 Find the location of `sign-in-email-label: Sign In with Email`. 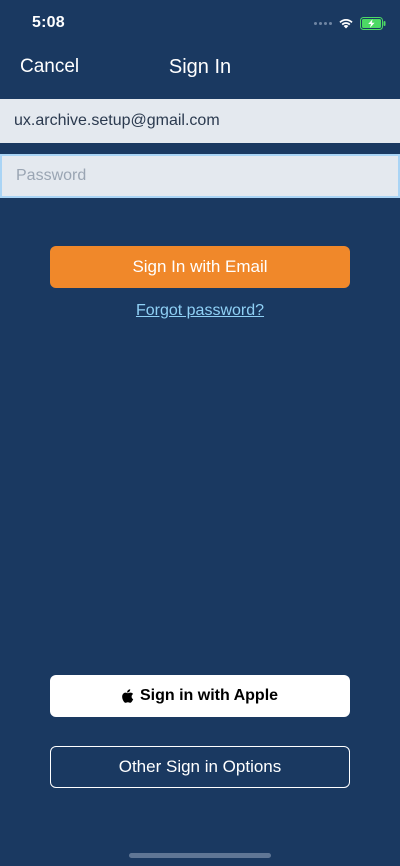

sign-in-email-label: Sign In with Email is located at coordinates (200, 266).